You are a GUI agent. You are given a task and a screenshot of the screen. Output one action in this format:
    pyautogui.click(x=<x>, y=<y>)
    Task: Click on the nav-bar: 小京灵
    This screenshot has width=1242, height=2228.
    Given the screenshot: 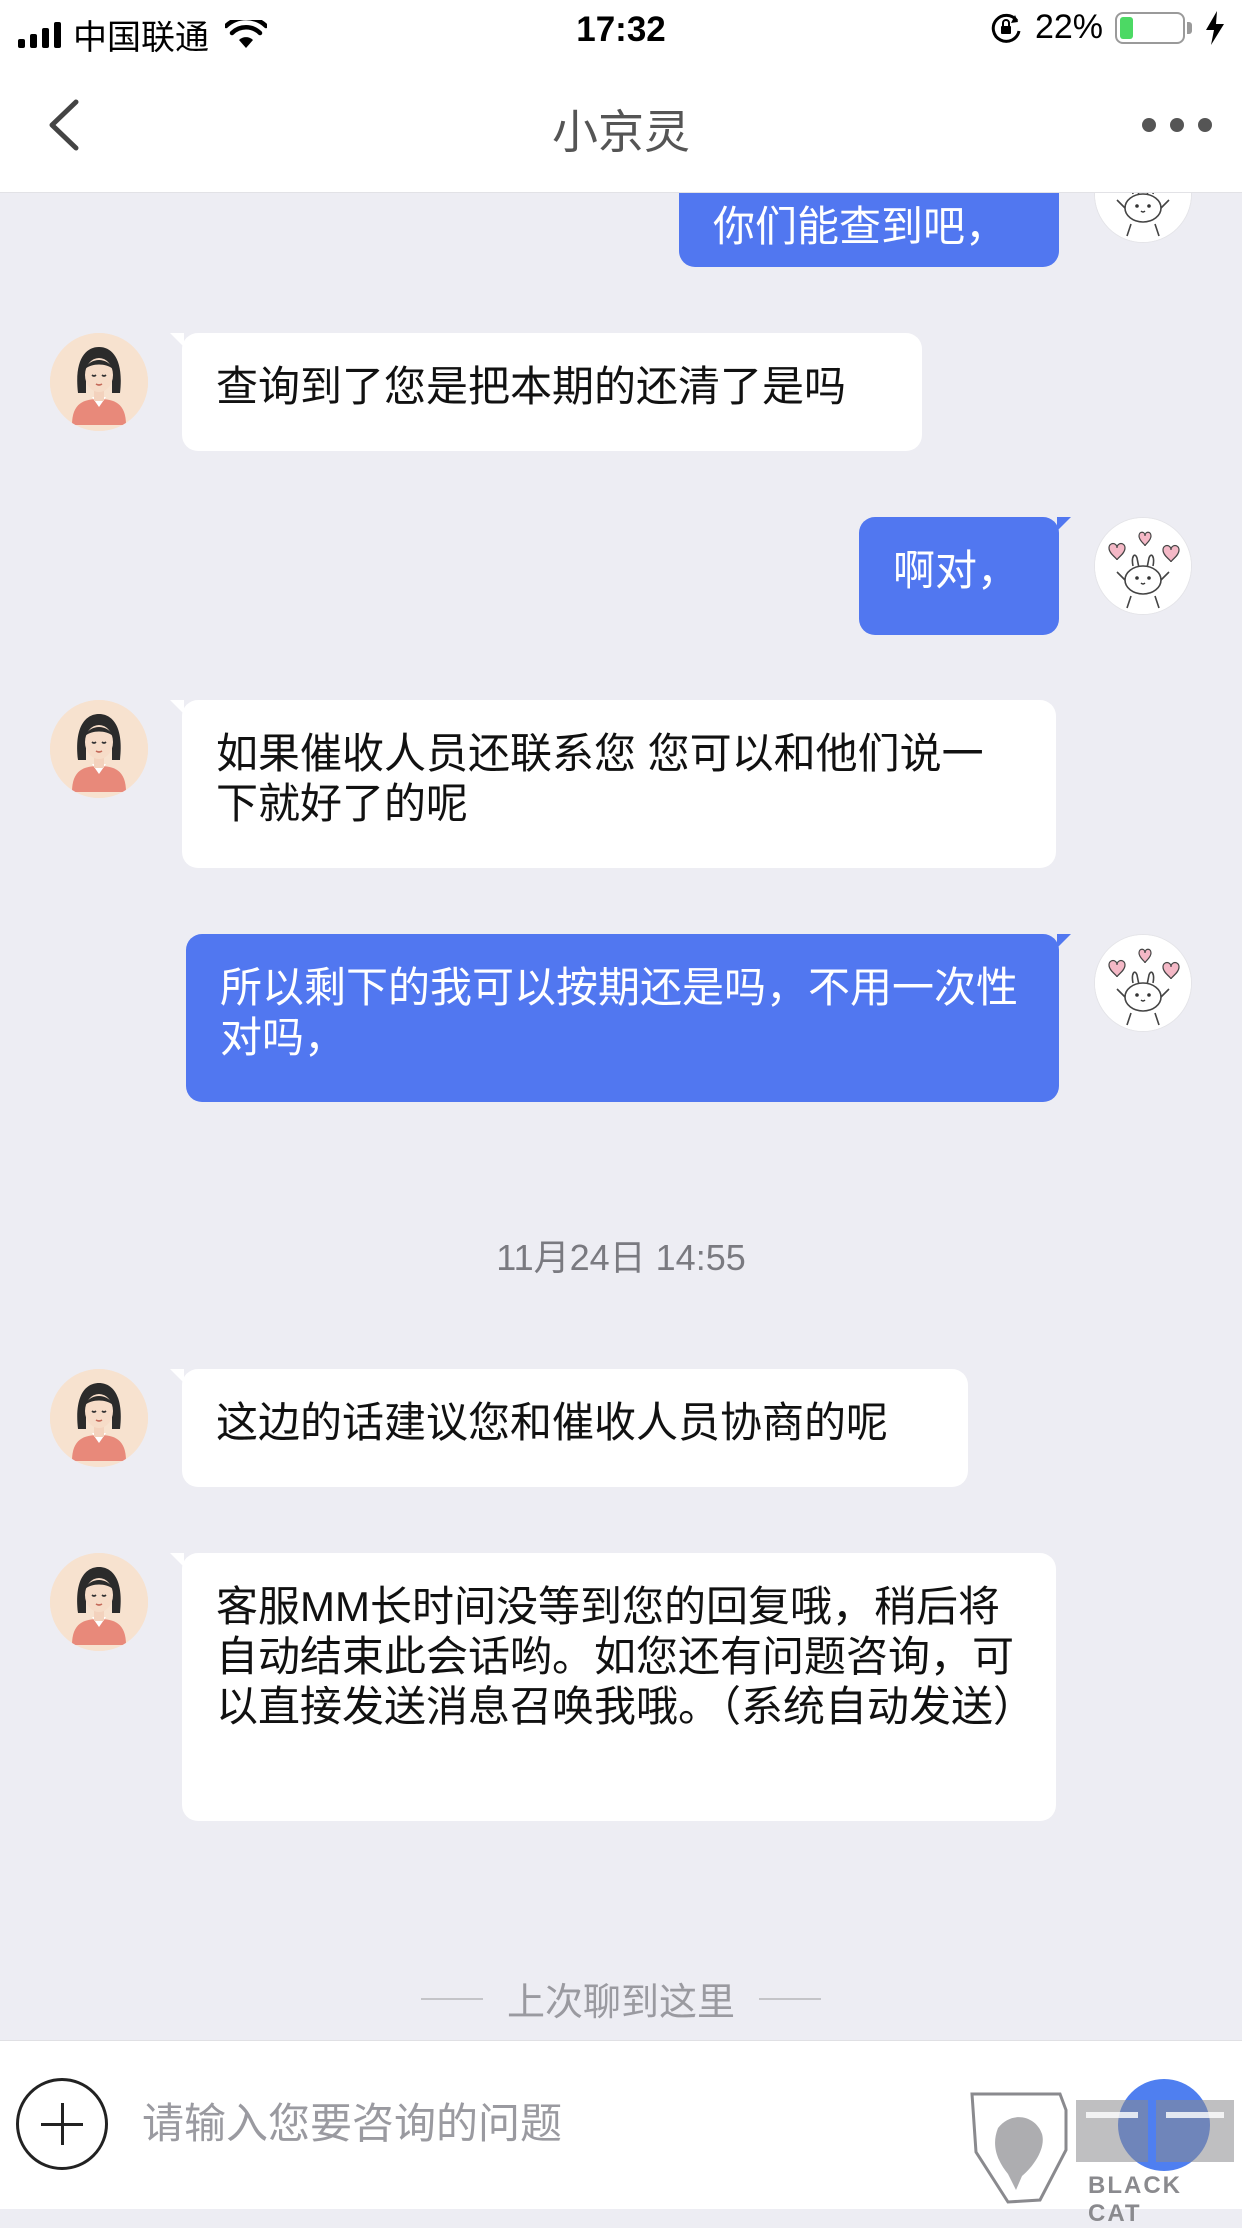 What is the action you would take?
    pyautogui.click(x=621, y=127)
    